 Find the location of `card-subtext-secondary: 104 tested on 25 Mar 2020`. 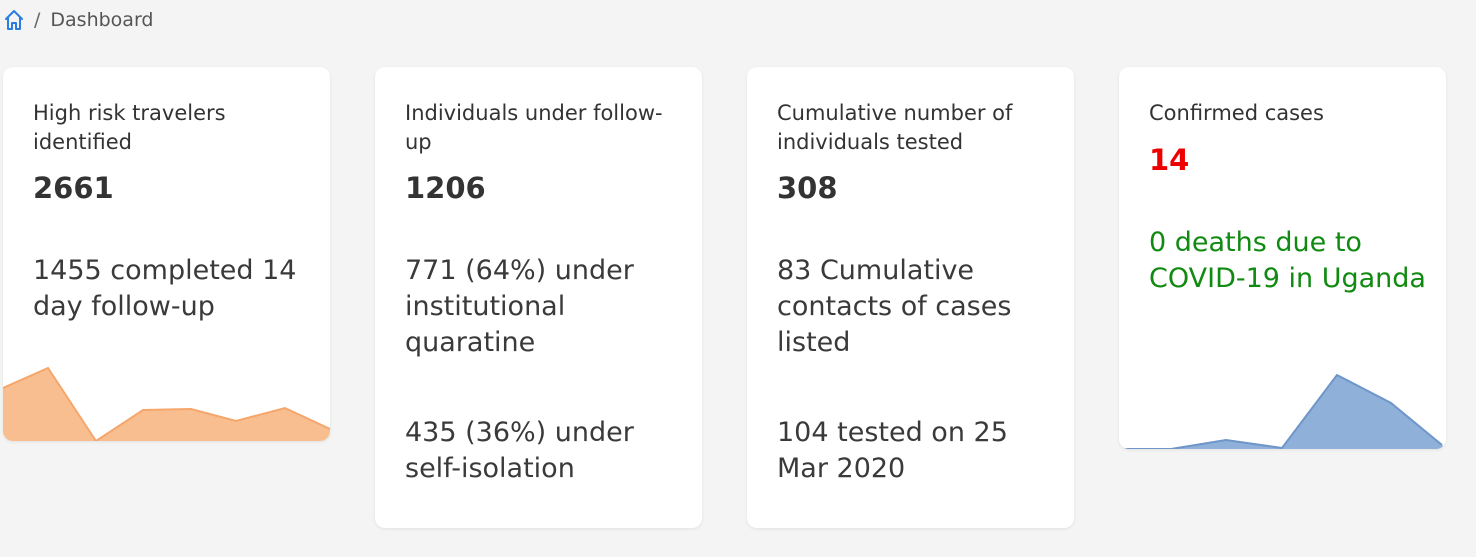

card-subtext-secondary: 104 tested on 25 Mar 2020 is located at coordinates (892, 450).